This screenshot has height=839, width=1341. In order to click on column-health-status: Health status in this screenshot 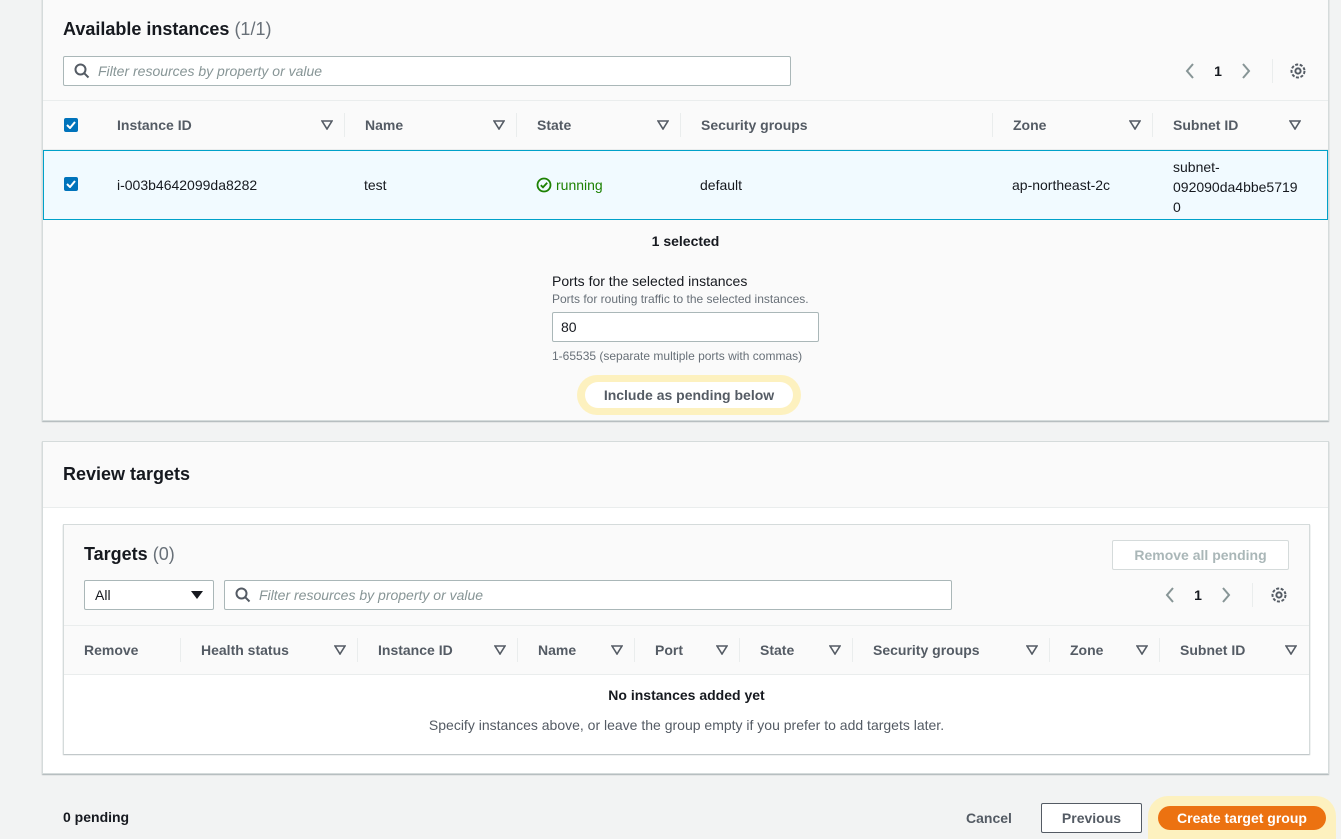, I will do `click(269, 650)`.